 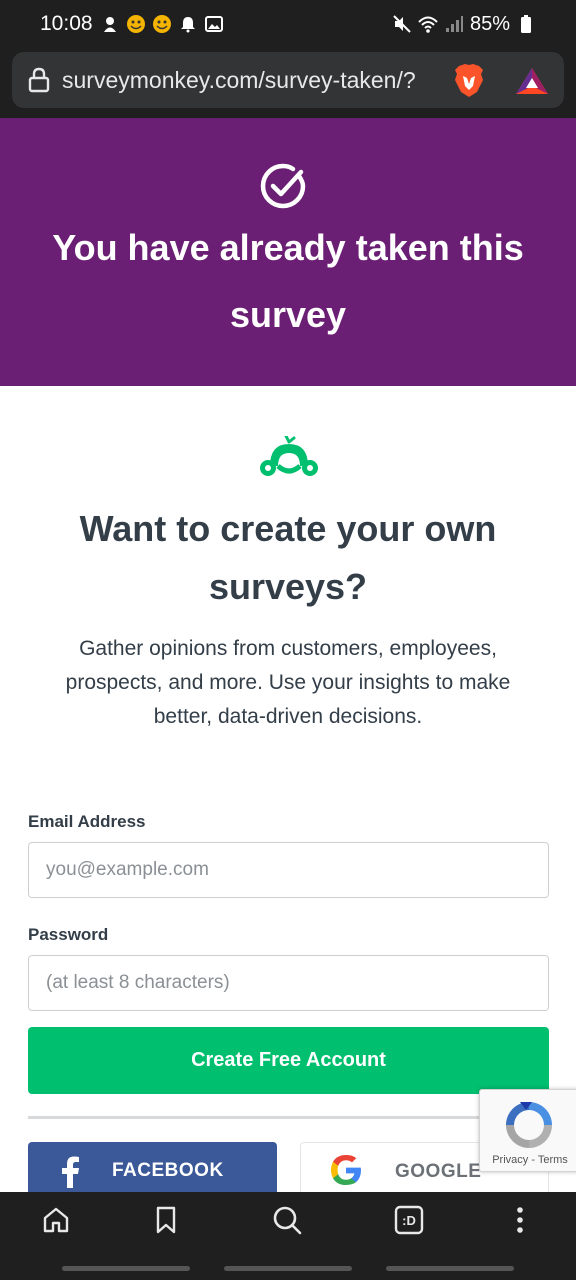 What do you see at coordinates (56, 1220) in the screenshot?
I see `home-icon` at bounding box center [56, 1220].